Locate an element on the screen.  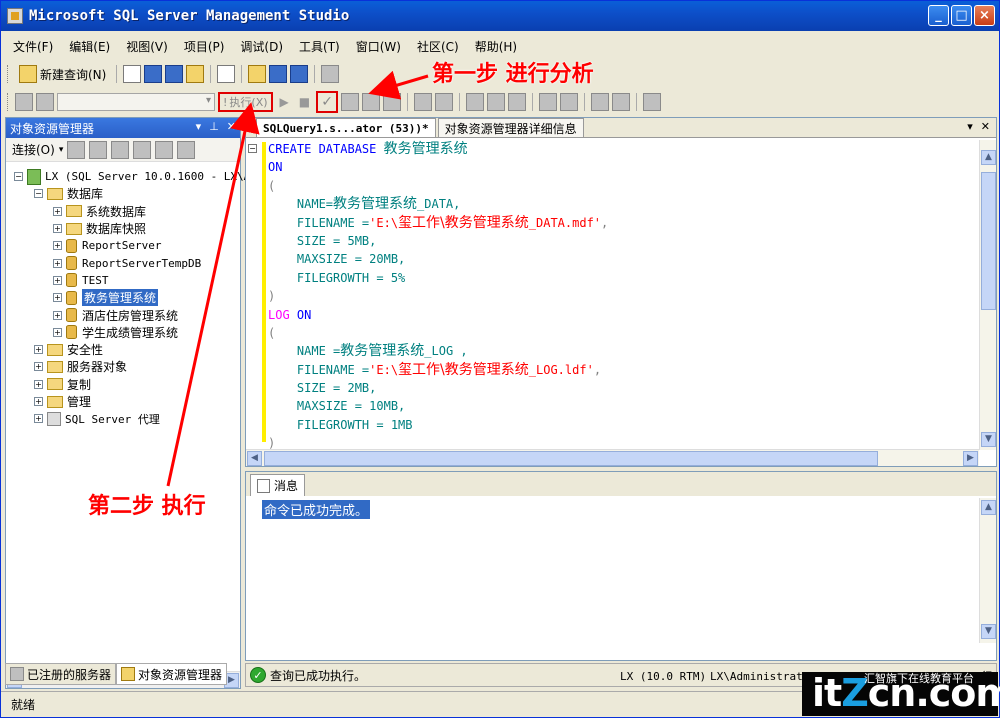
tab-list-icon: ▾ is located at coordinates (970, 126).